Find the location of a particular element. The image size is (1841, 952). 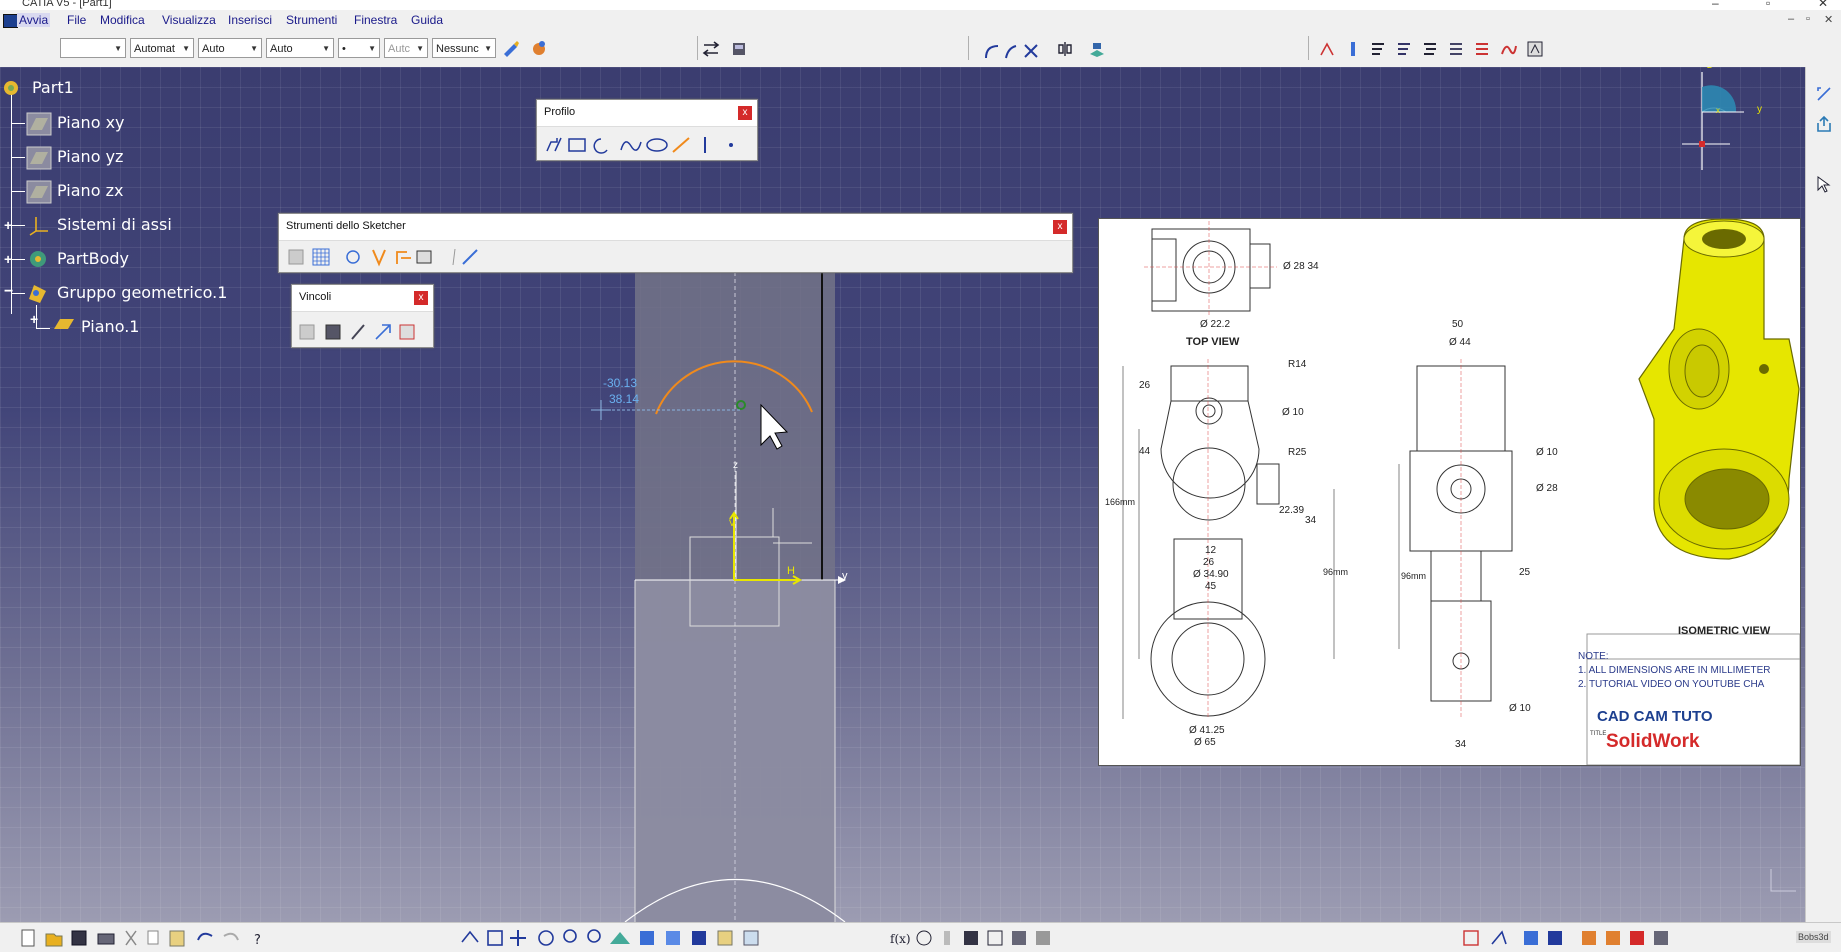

rectangle-icon is located at coordinates (577, 145).